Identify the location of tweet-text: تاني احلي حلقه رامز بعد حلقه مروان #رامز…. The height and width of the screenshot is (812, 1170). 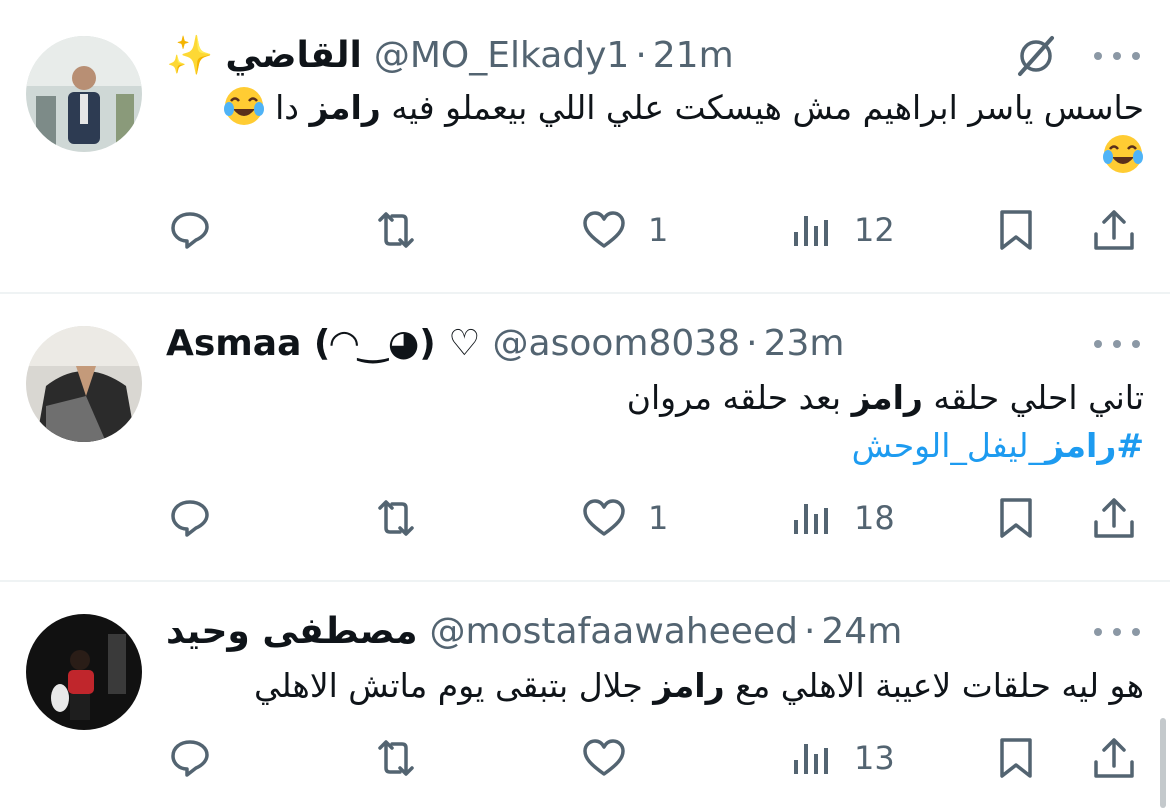
(655, 422).